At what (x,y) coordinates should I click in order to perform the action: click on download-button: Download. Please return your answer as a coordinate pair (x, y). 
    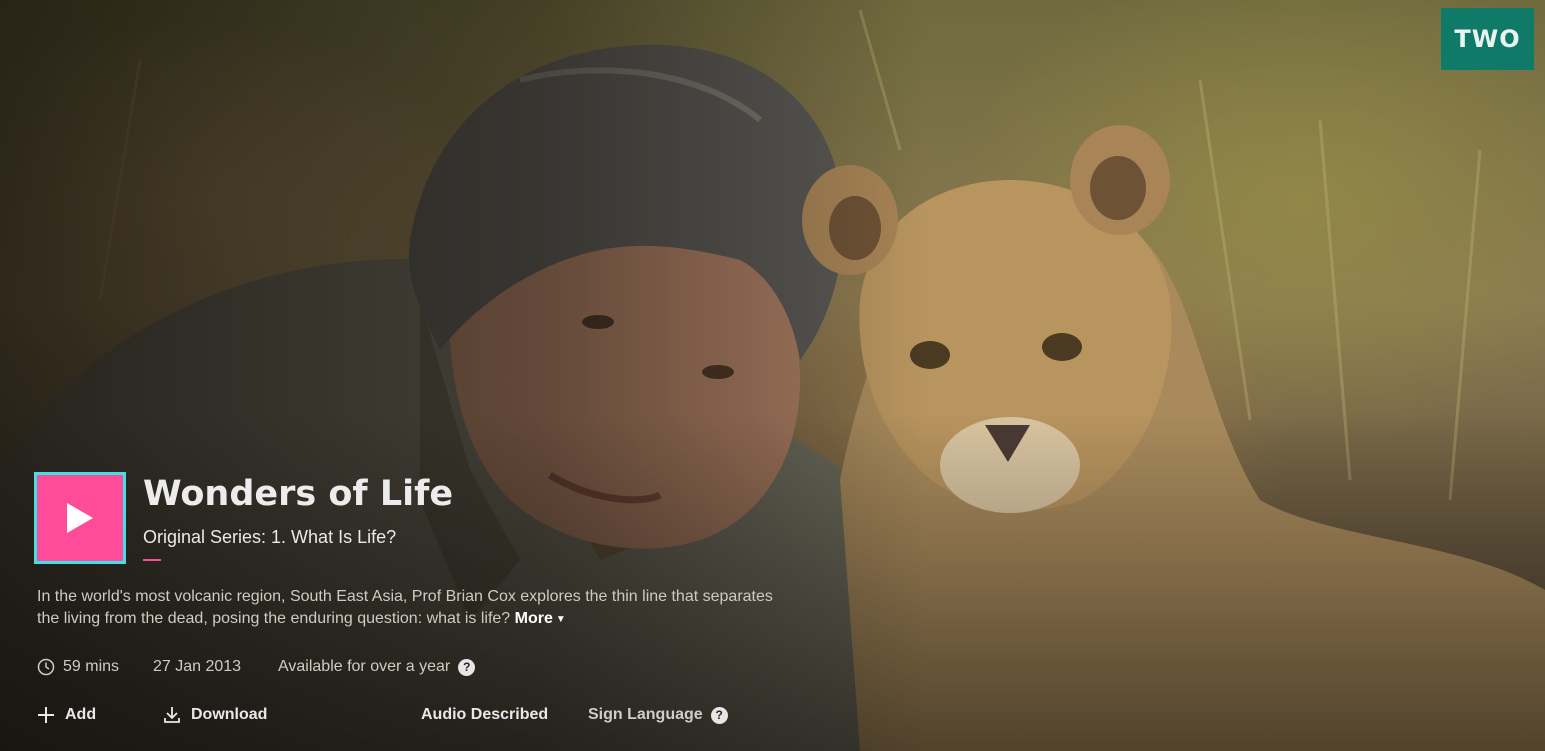
    Looking at the image, I should click on (215, 715).